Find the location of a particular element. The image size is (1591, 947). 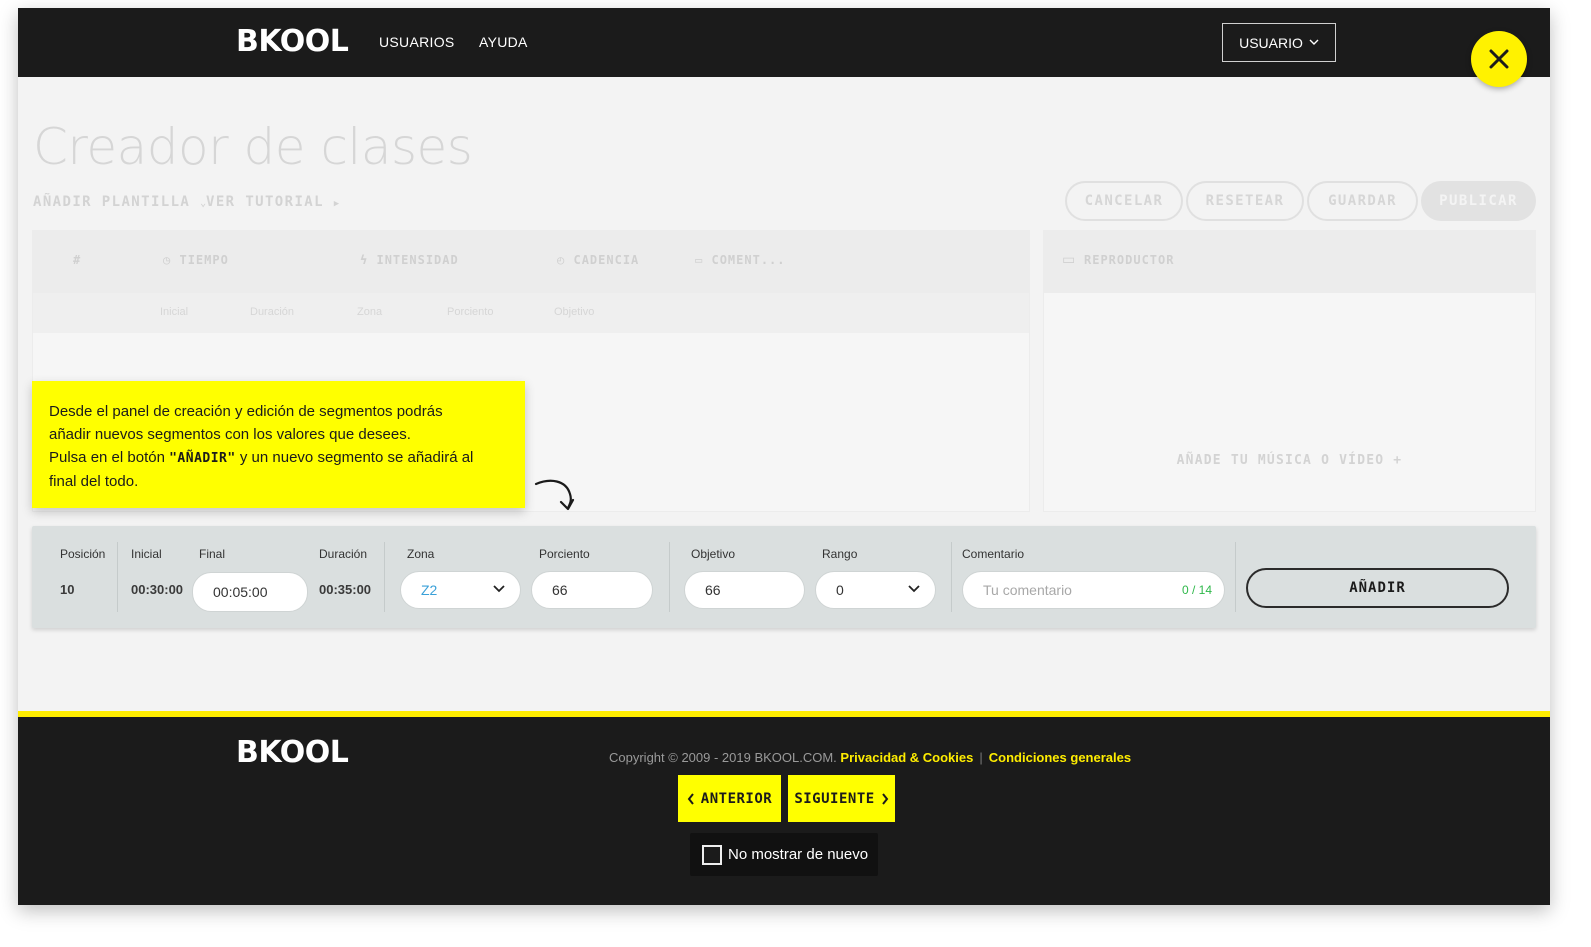

reset-button: RESETEAR is located at coordinates (1245, 201).